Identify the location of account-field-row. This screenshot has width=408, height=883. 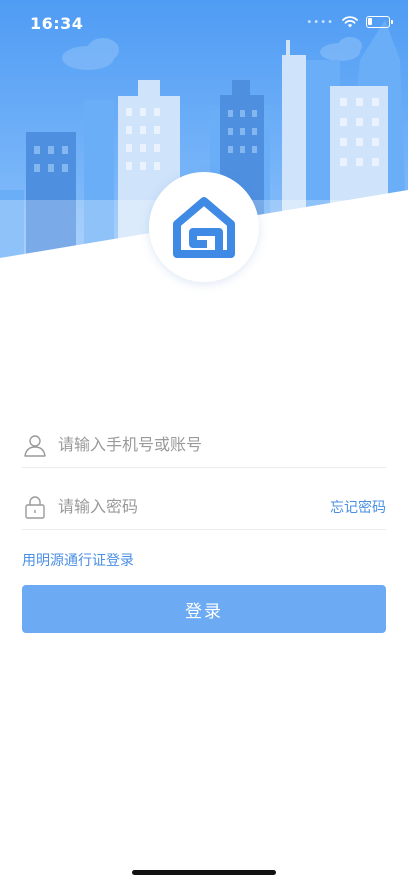
(204, 445).